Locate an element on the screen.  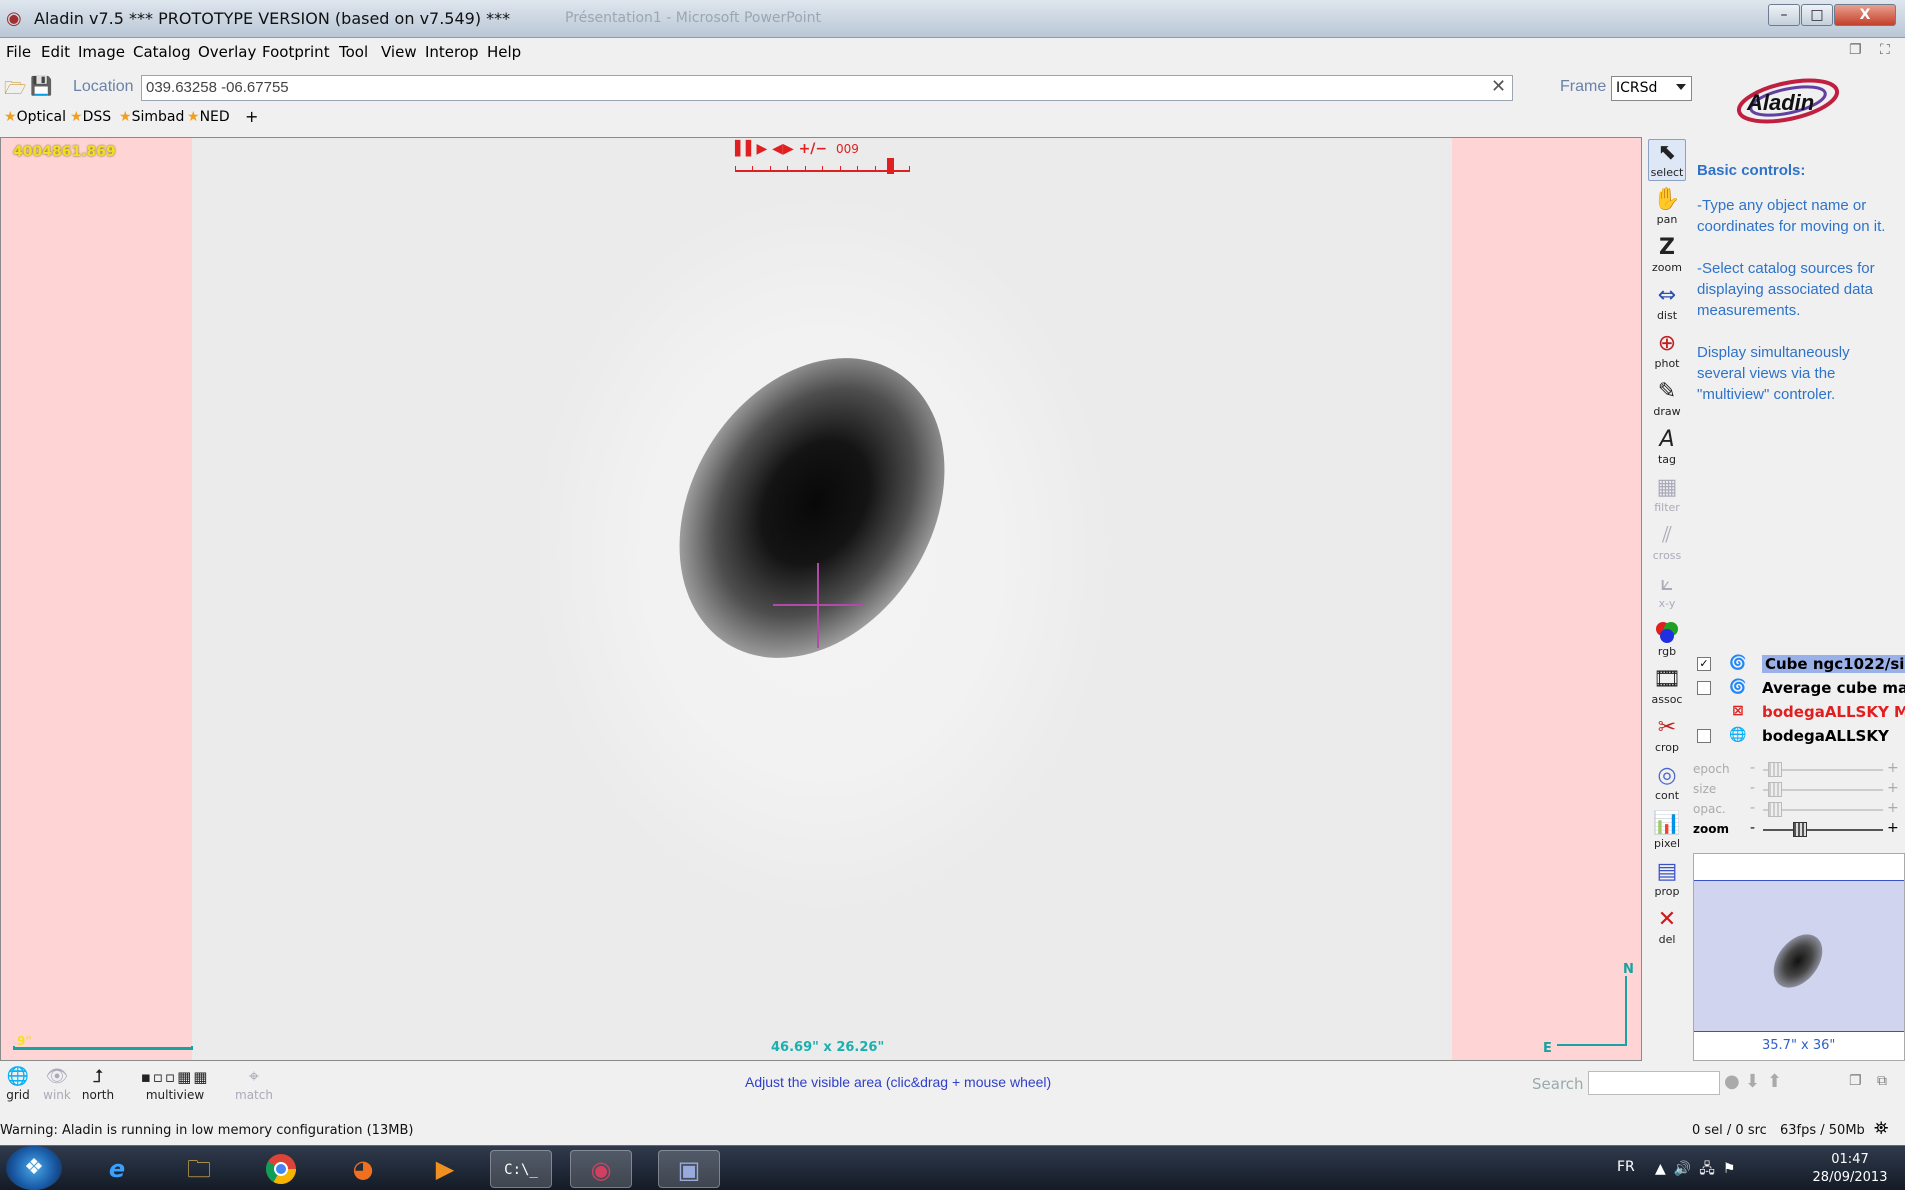
tool-rgb-label: rgb is located at coordinates (1667, 651).